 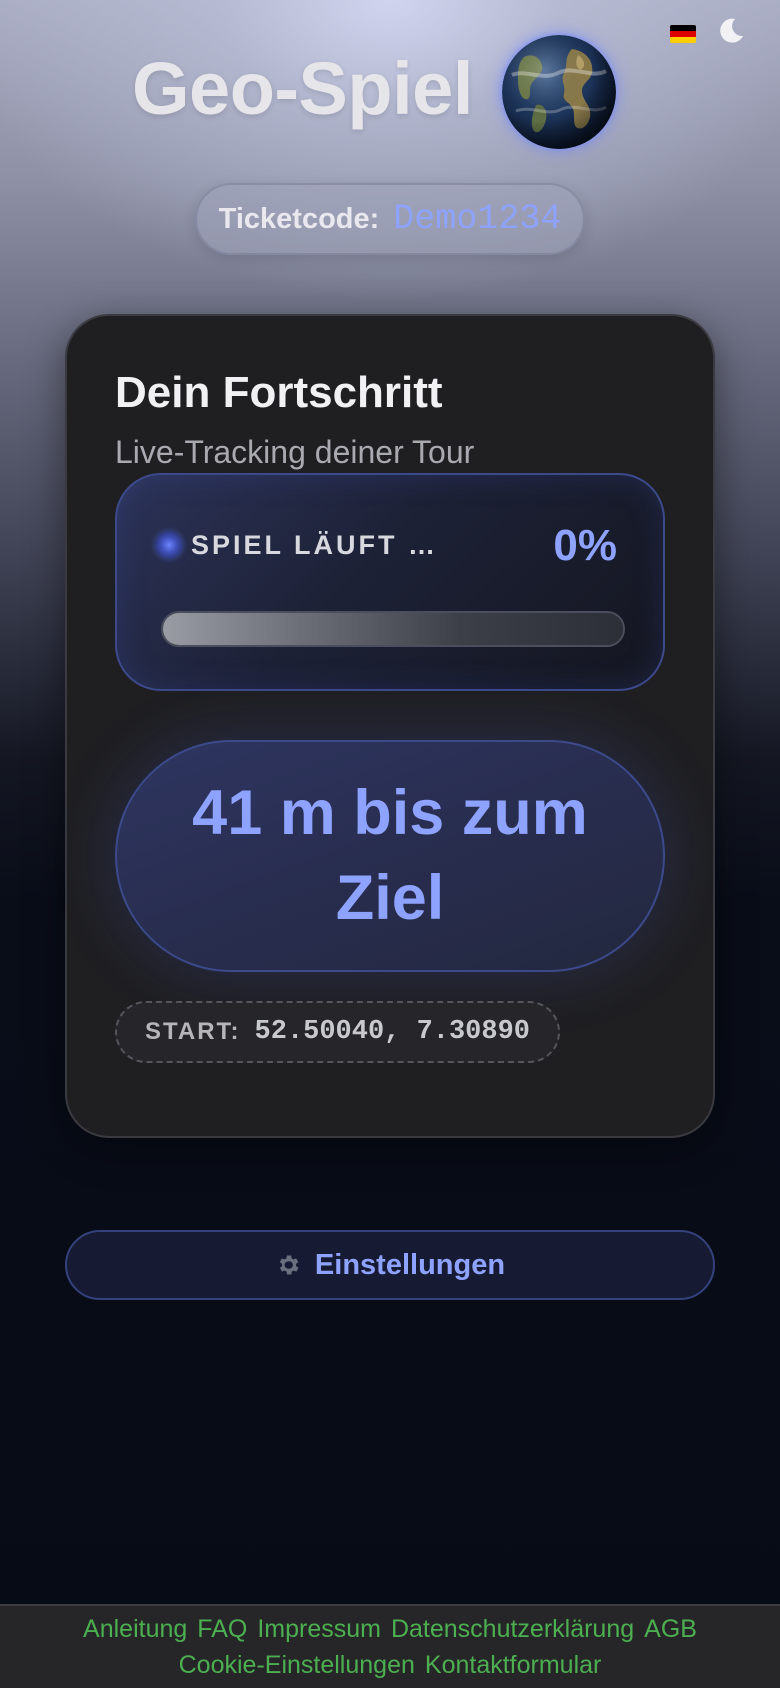 I want to click on ticket-code-value: Demo1234, so click(x=477, y=219).